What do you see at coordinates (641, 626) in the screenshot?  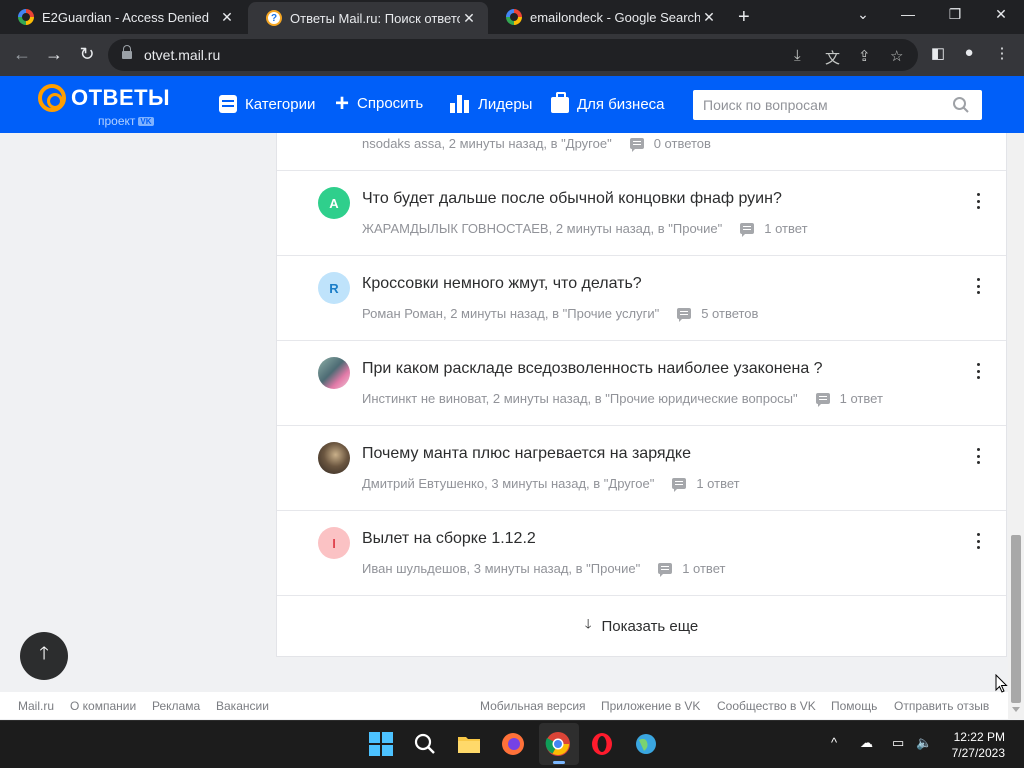 I see `show-more-button: 🡓 Показать еще` at bounding box center [641, 626].